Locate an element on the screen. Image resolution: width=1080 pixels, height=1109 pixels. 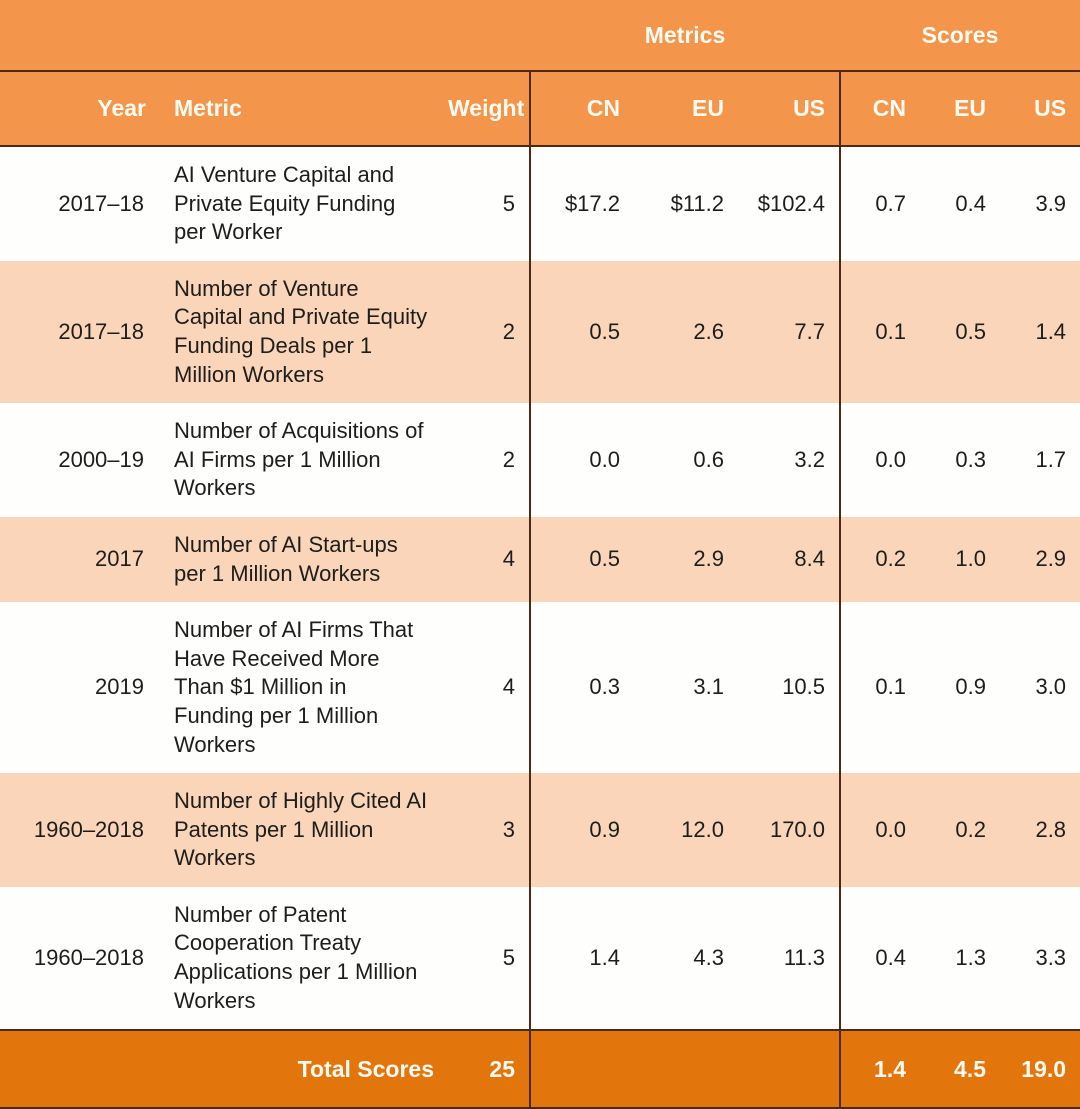
totals-metrics-cn is located at coordinates (581, 1069).